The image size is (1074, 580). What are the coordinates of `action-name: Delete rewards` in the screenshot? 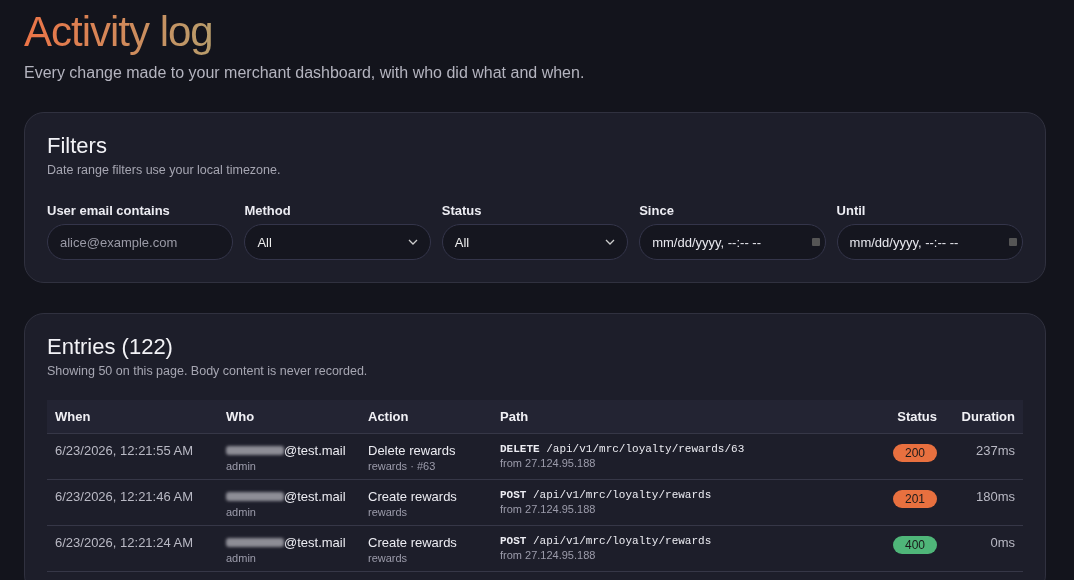 It's located at (412, 450).